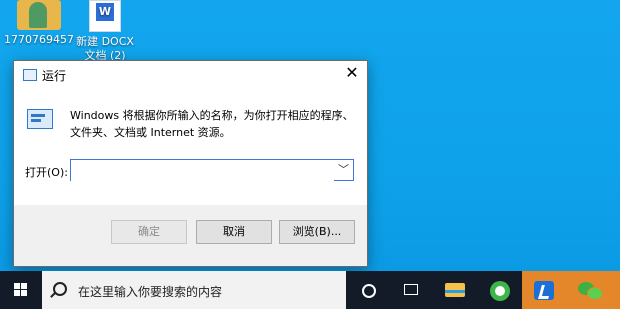  Describe the element at coordinates (352, 74) in the screenshot. I see `close-button: ✕` at that location.